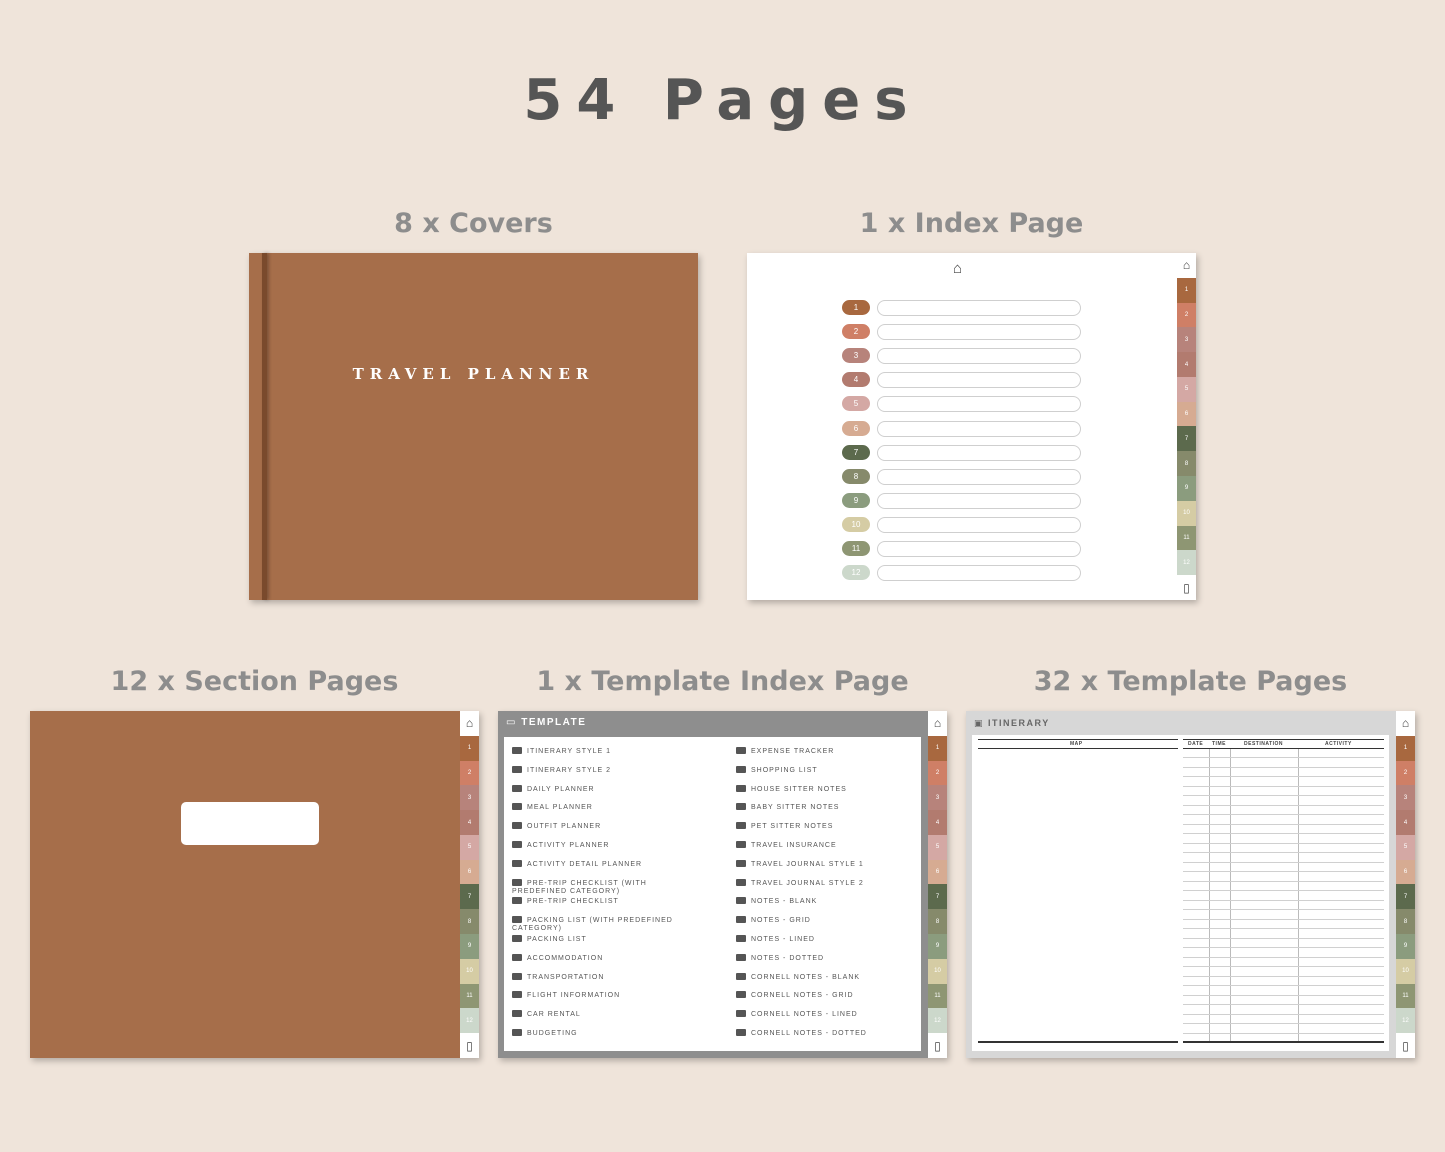  What do you see at coordinates (856, 404) in the screenshot?
I see `index-number-pill: 5` at bounding box center [856, 404].